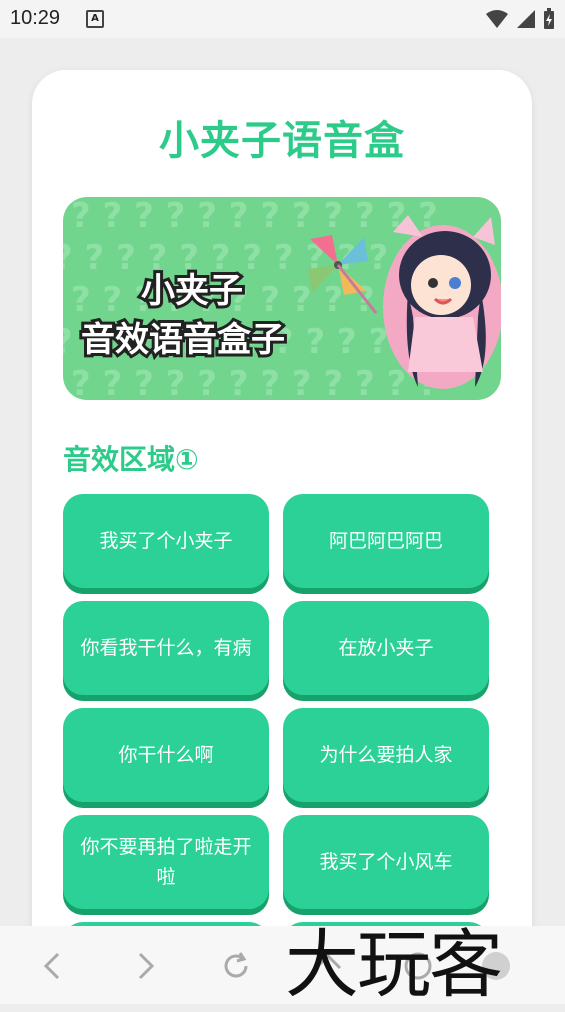 The image size is (565, 1012). I want to click on notification-icon: A, so click(95, 19).